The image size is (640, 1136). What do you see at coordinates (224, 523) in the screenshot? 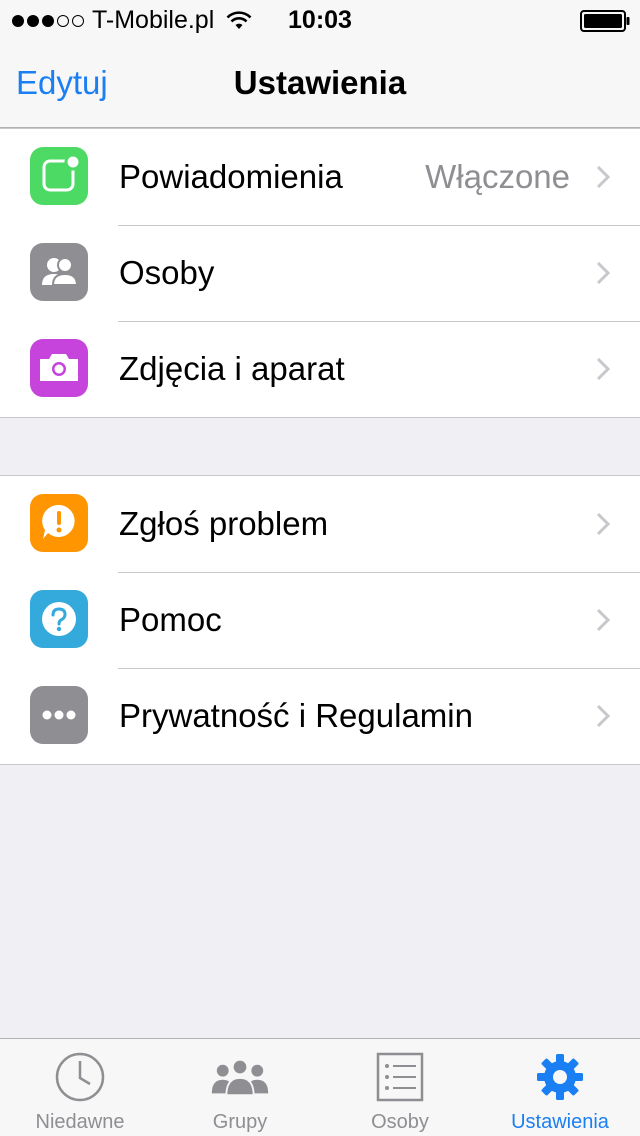
I see `row-label: Zgłoś problem` at bounding box center [224, 523].